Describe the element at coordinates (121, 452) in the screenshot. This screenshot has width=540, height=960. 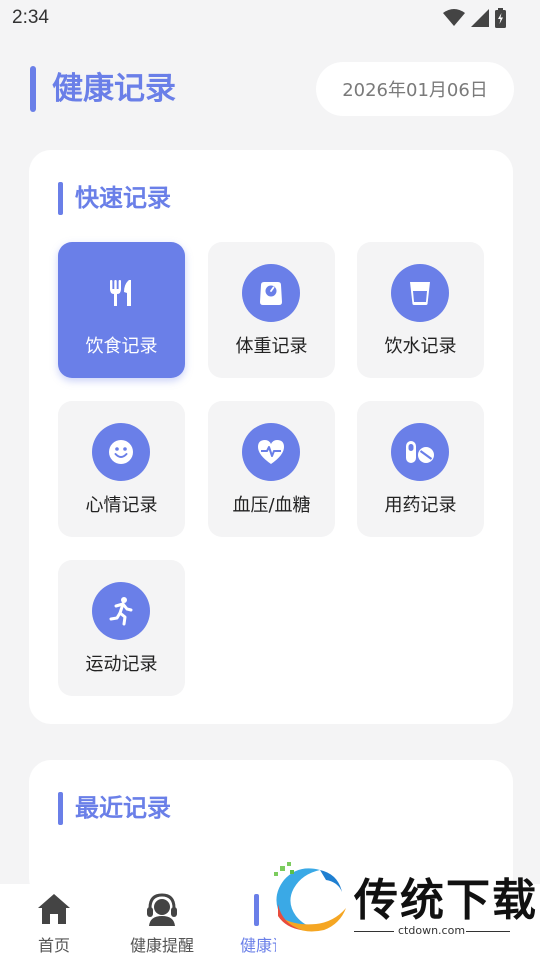
I see `smile-icon` at that location.